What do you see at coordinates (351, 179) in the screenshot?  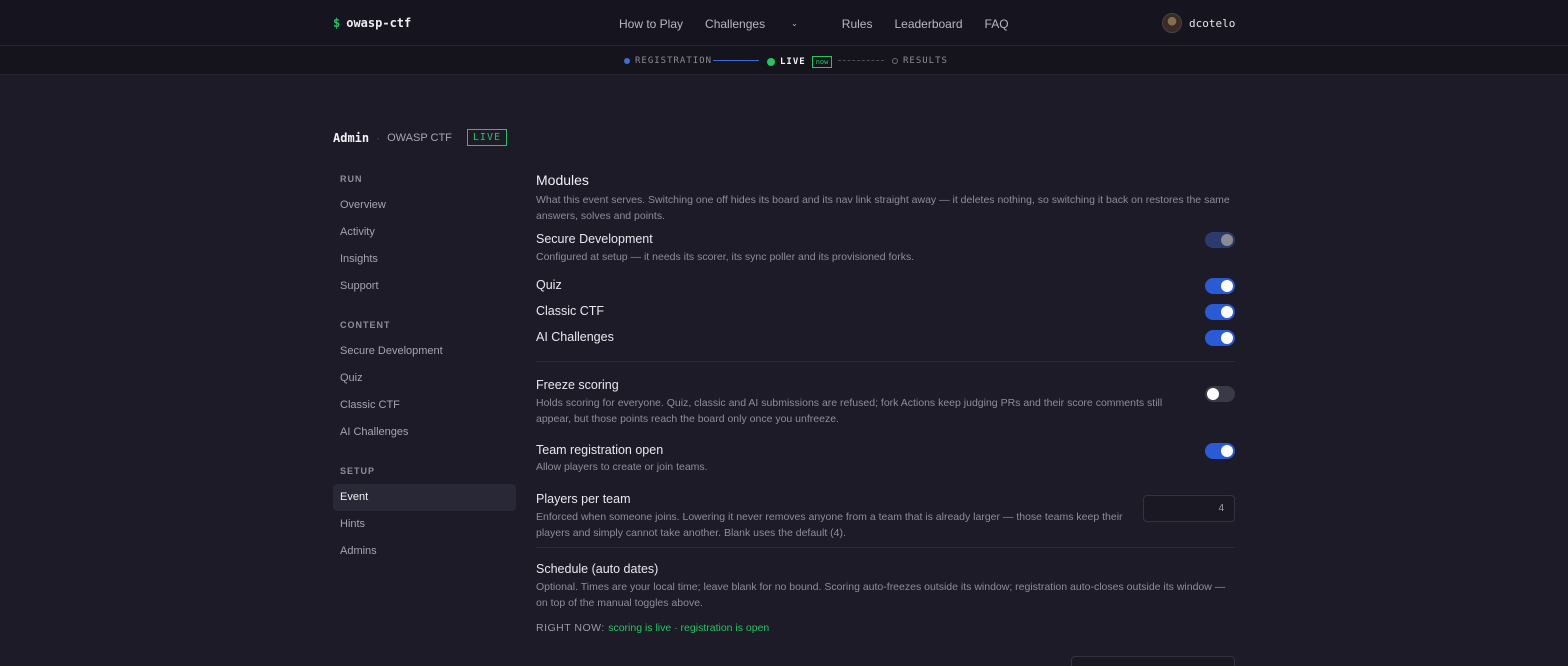 I see `sidebar-section-run: RUN` at bounding box center [351, 179].